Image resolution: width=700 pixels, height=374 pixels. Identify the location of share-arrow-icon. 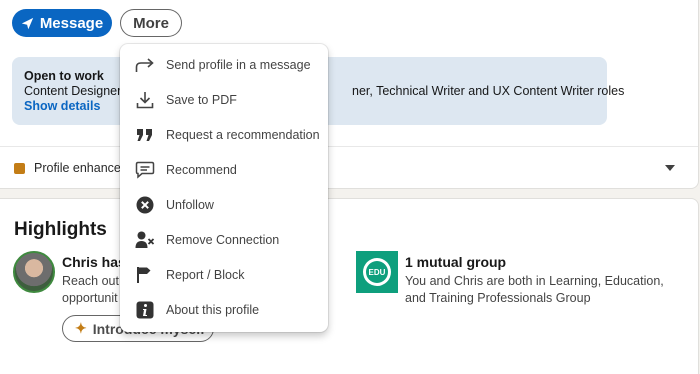
(145, 65).